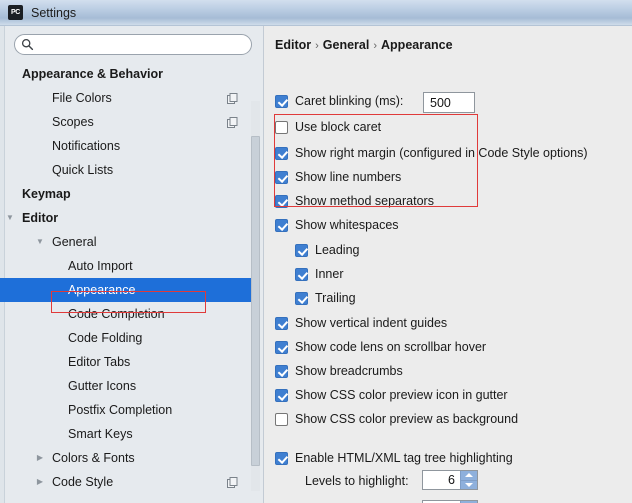 The width and height of the screenshot is (632, 503). I want to click on sidebar-item-label: Gutter Icons, so click(102, 386).